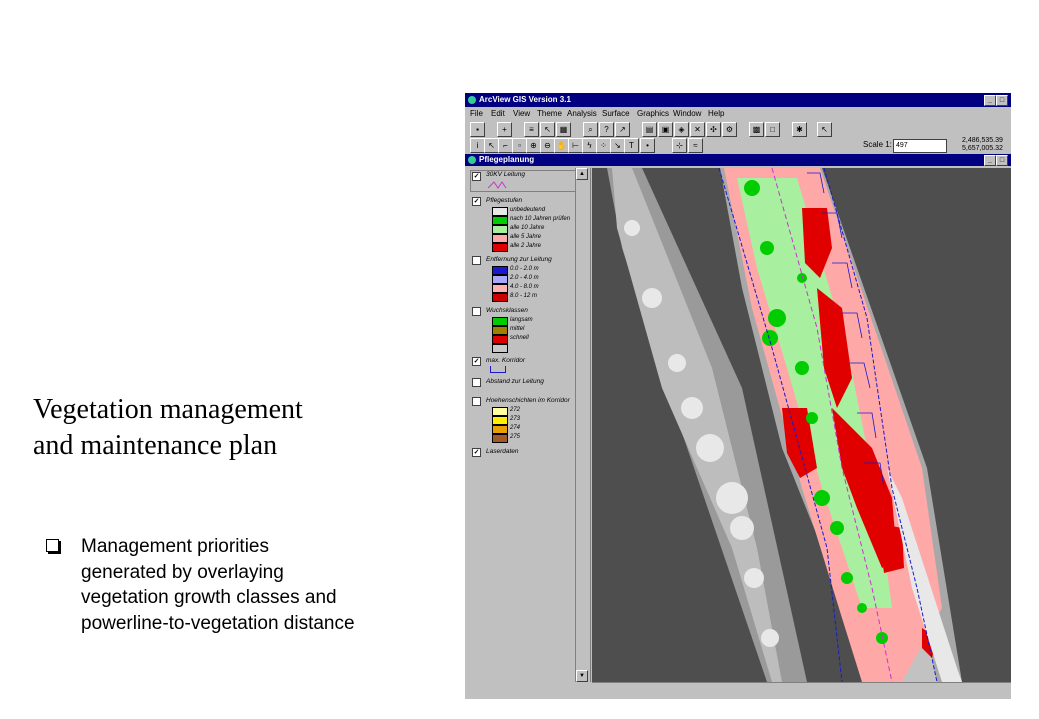 Image resolution: width=1039 pixels, height=719 pixels. Describe the element at coordinates (622, 129) in the screenshot. I see `locate-icon: ↗` at that location.